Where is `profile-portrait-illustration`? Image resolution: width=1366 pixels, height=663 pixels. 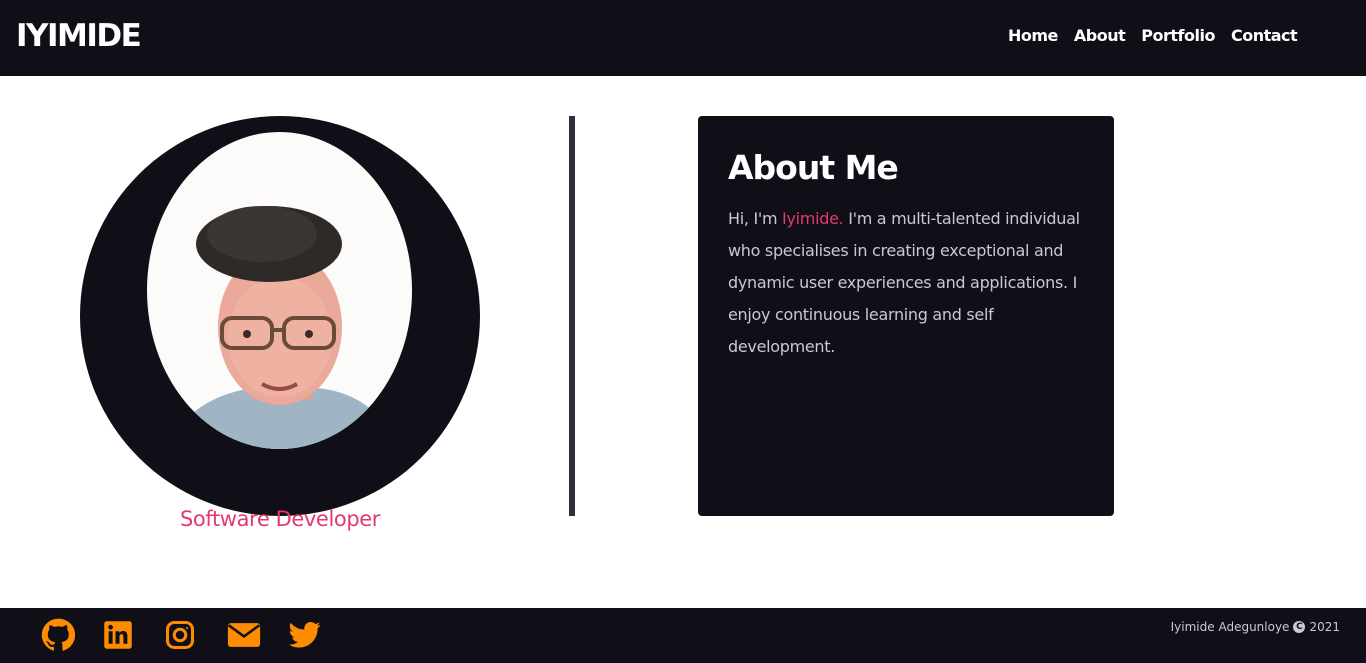 profile-portrait-illustration is located at coordinates (282, 327).